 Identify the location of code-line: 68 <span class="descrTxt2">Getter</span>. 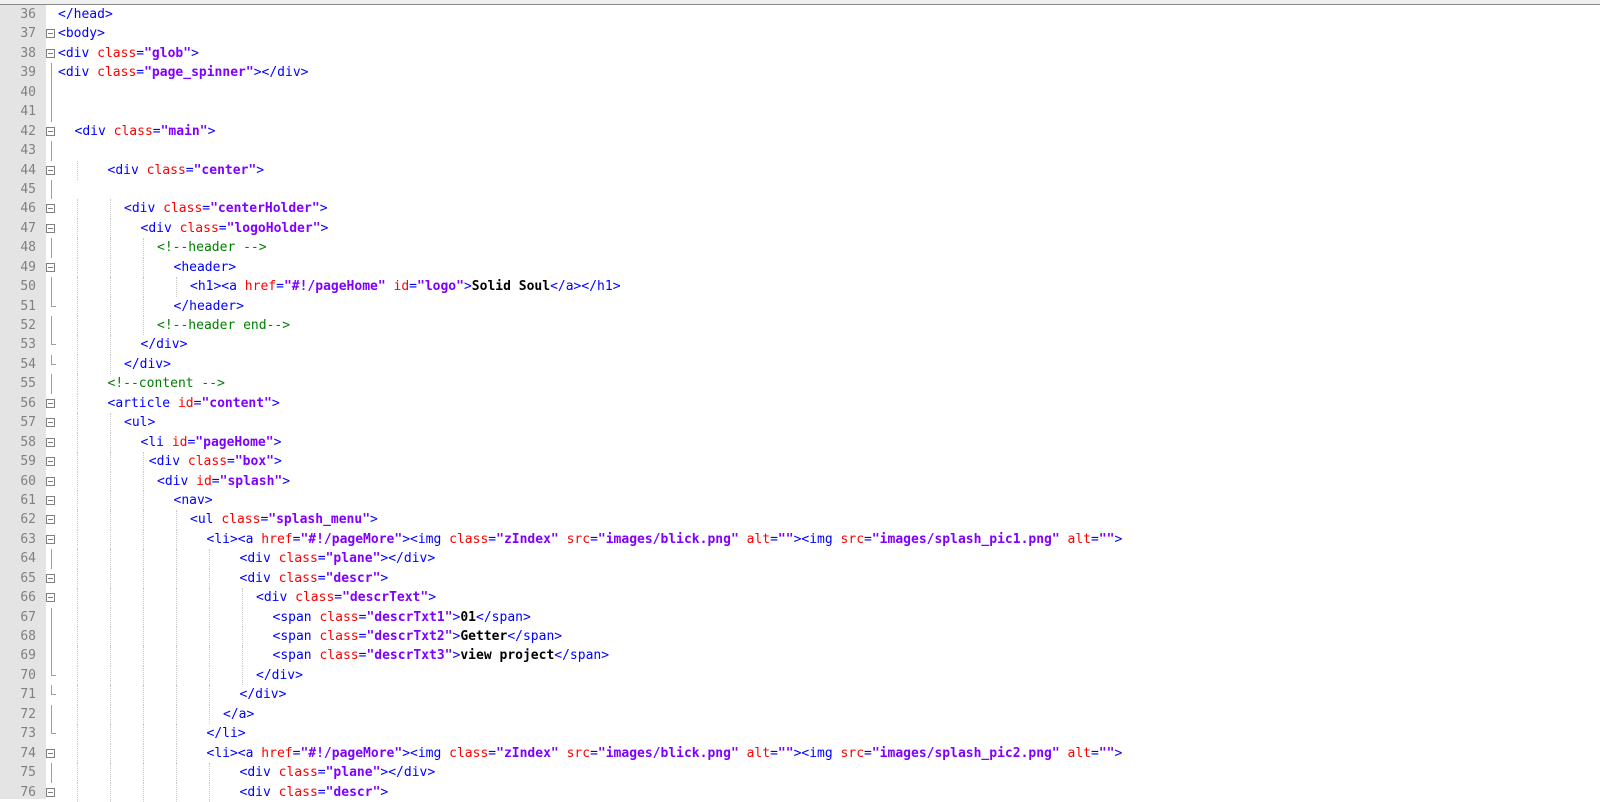
(800, 637).